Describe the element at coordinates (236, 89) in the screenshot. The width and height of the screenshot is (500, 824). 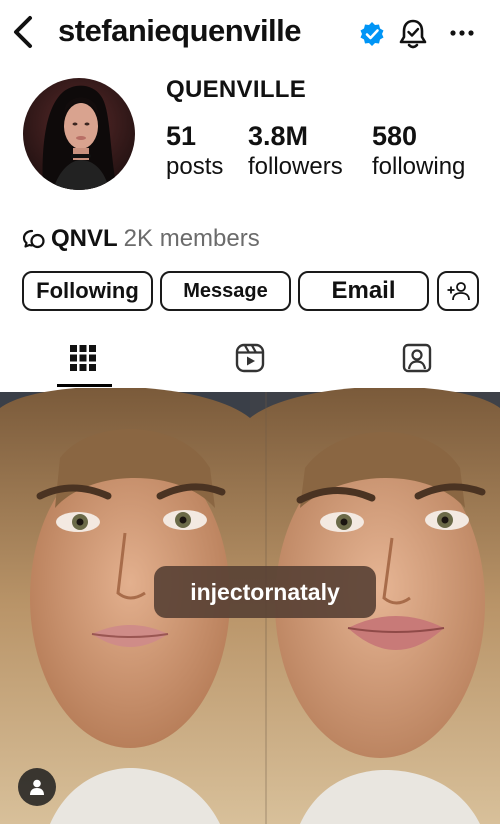
I see `profile-display-name: QUENVILLE` at that location.